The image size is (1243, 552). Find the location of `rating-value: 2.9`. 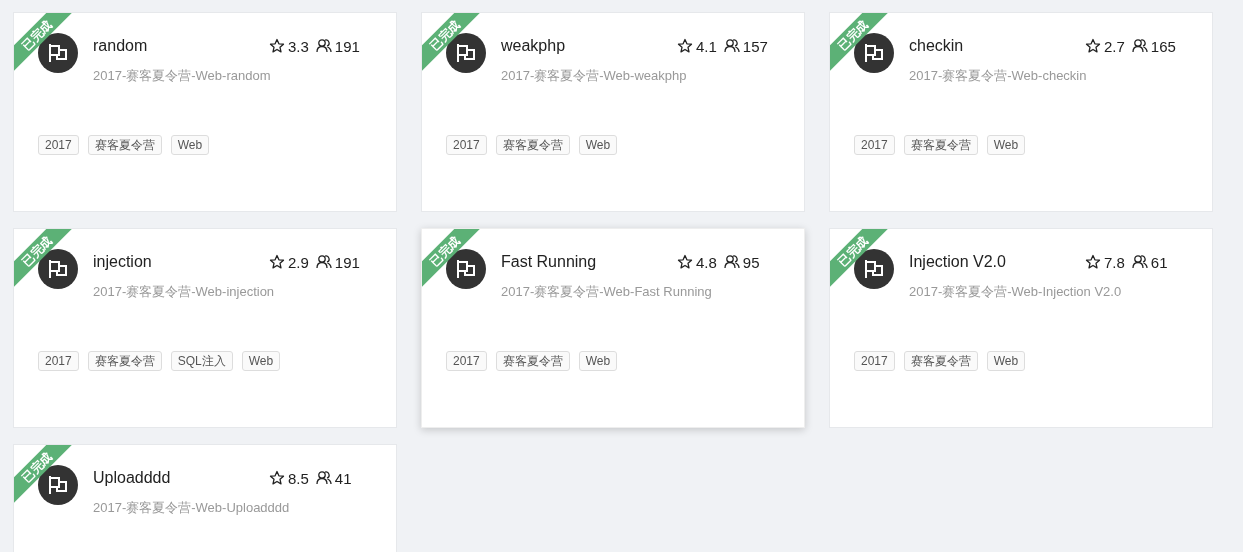

rating-value: 2.9 is located at coordinates (298, 262).